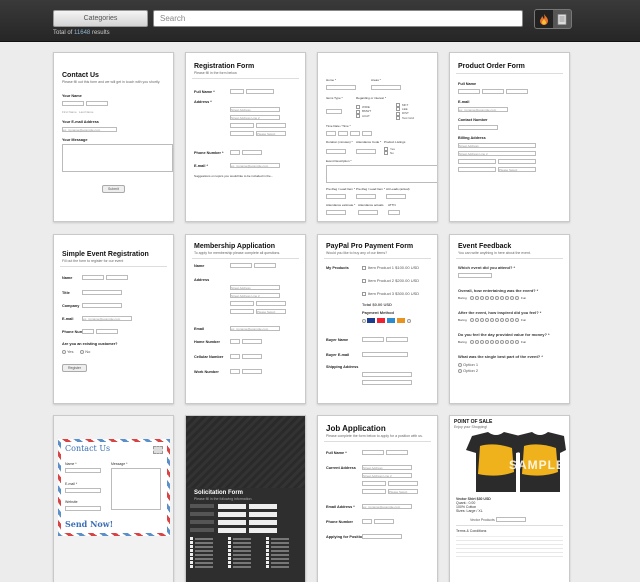  Describe the element at coordinates (460, 364) in the screenshot. I see `option-radio` at that location.